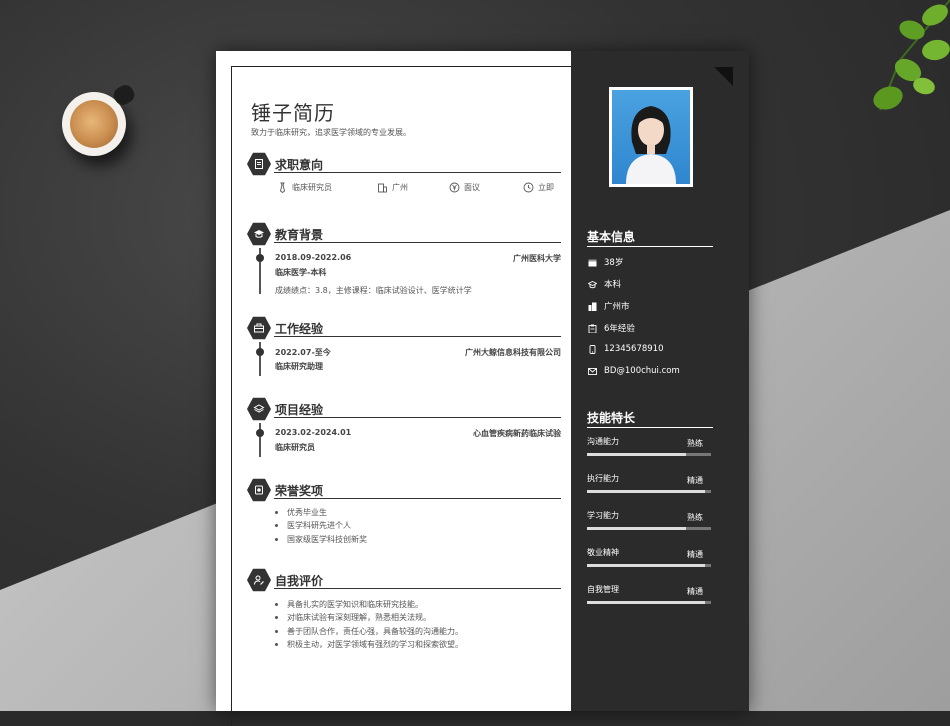  I want to click on section-title: 教育背景, so click(299, 235).